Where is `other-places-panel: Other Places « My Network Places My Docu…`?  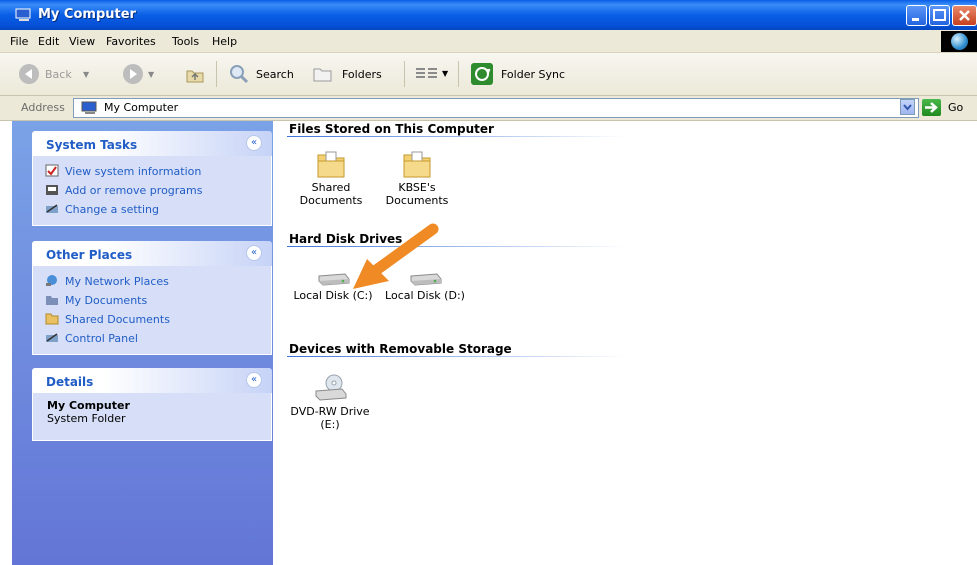
other-places-panel: Other Places « My Network Places My Docu… is located at coordinates (152, 298).